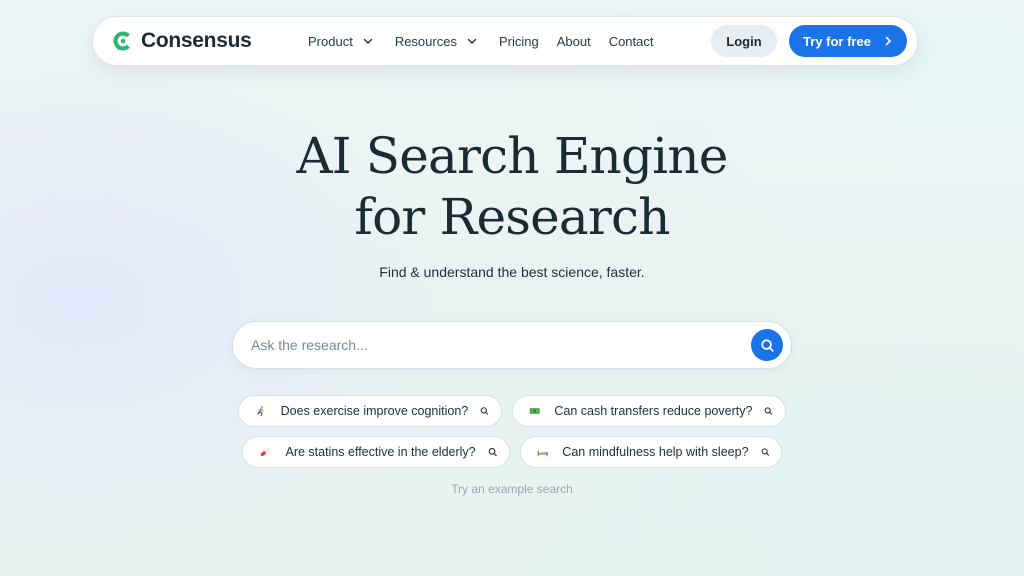 The height and width of the screenshot is (576, 1024). I want to click on search-bar, so click(512, 345).